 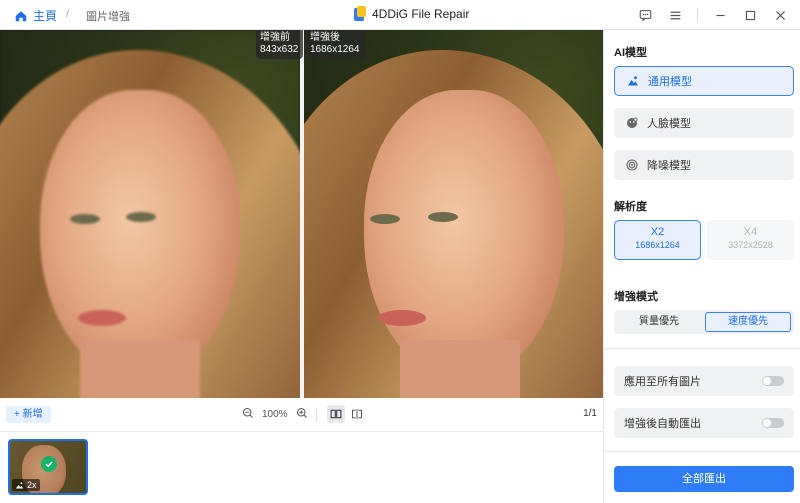 What do you see at coordinates (702, 451) in the screenshot?
I see `panel-bottom-divider` at bounding box center [702, 451].